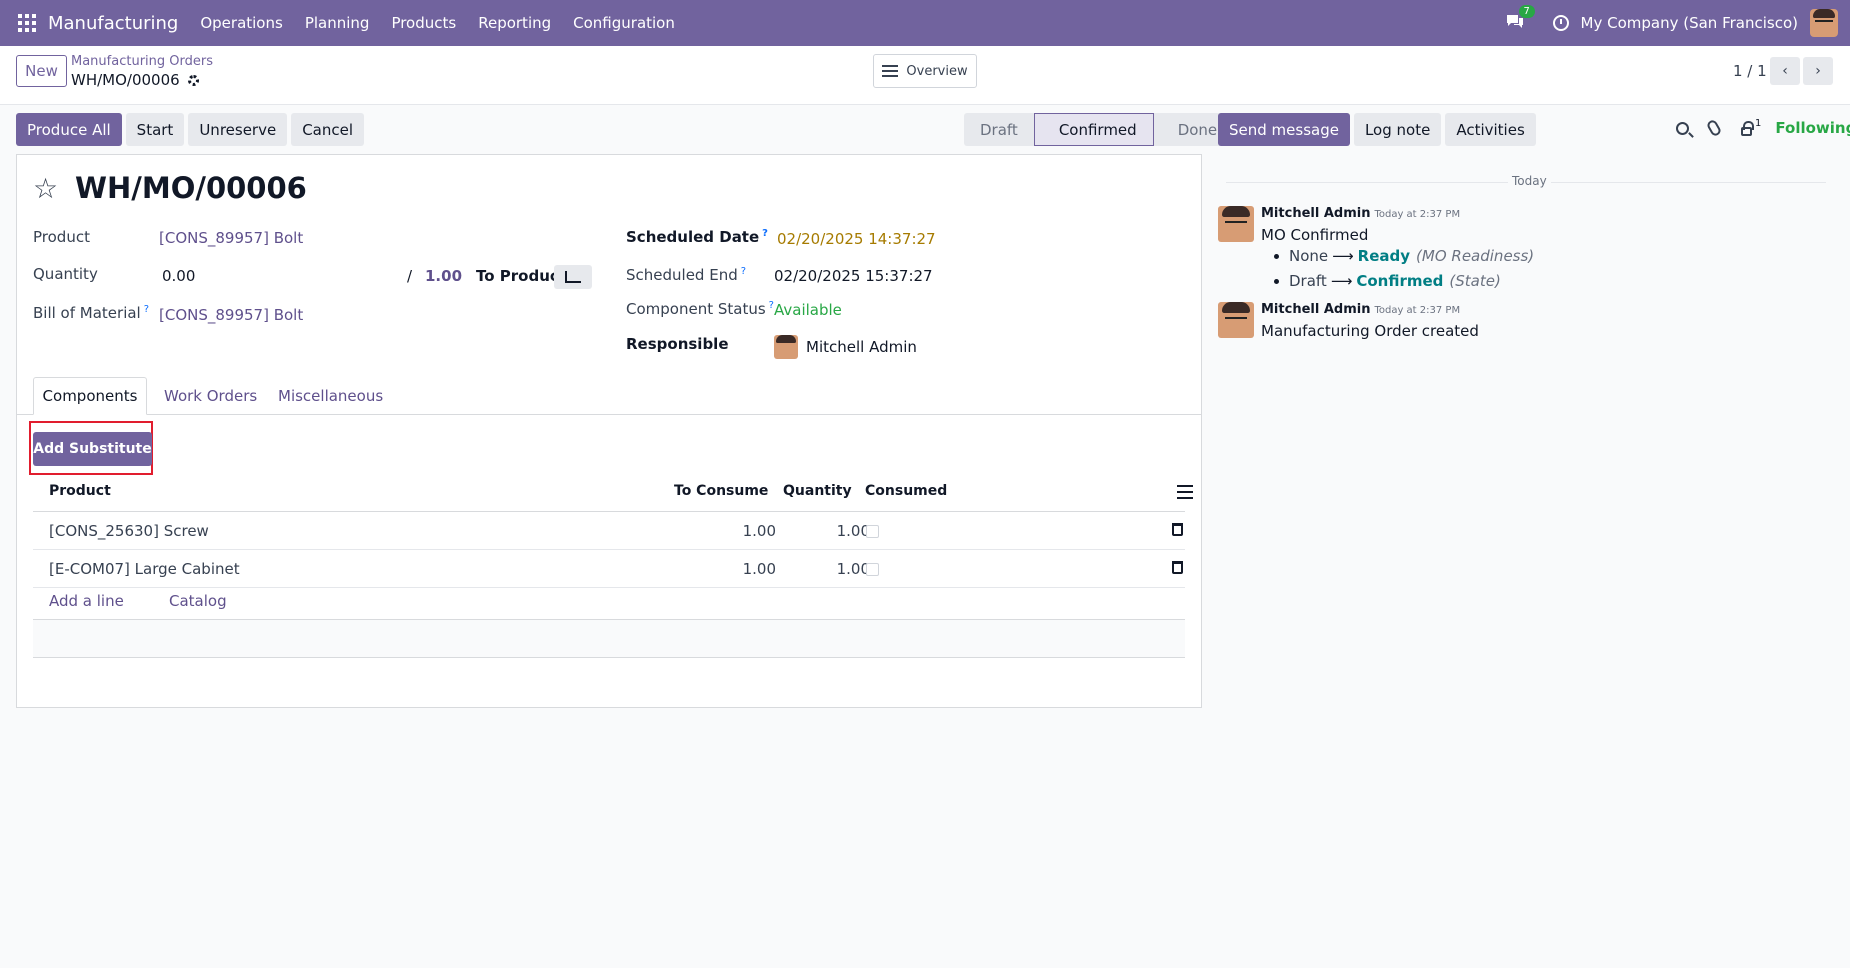  What do you see at coordinates (1529, 181) in the screenshot?
I see `date-separator: Today` at bounding box center [1529, 181].